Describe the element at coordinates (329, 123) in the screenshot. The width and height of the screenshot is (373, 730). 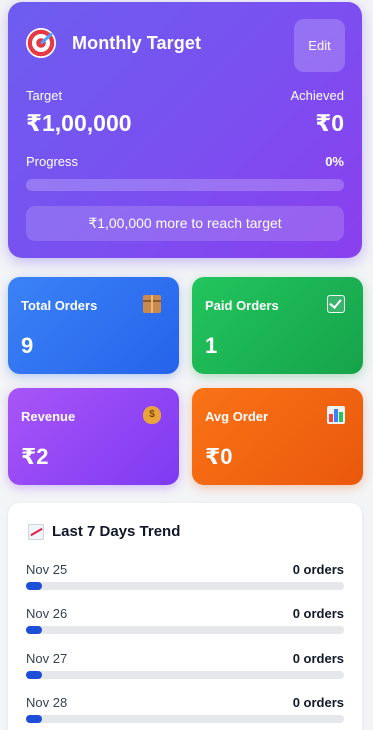
I see `achieved-value: ₹0` at that location.